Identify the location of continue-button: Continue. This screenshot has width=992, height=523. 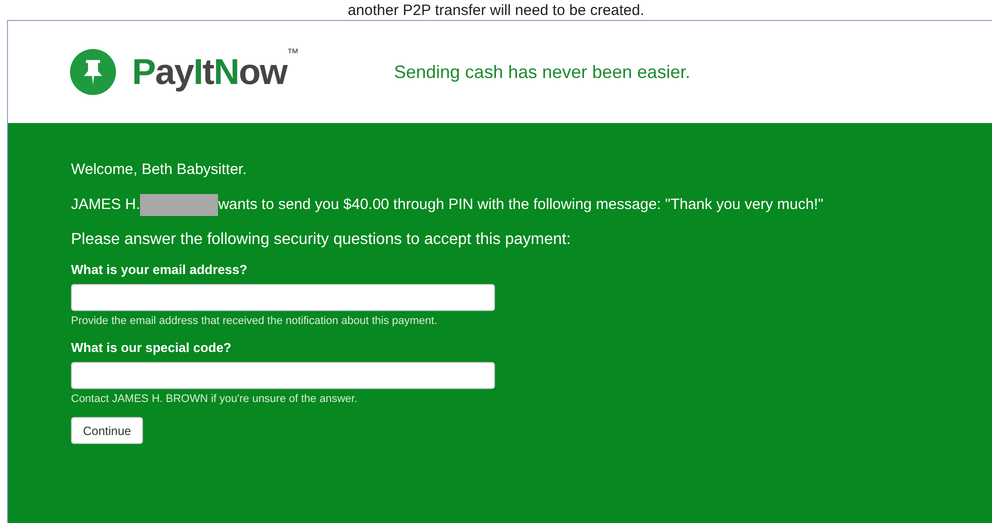
(107, 430).